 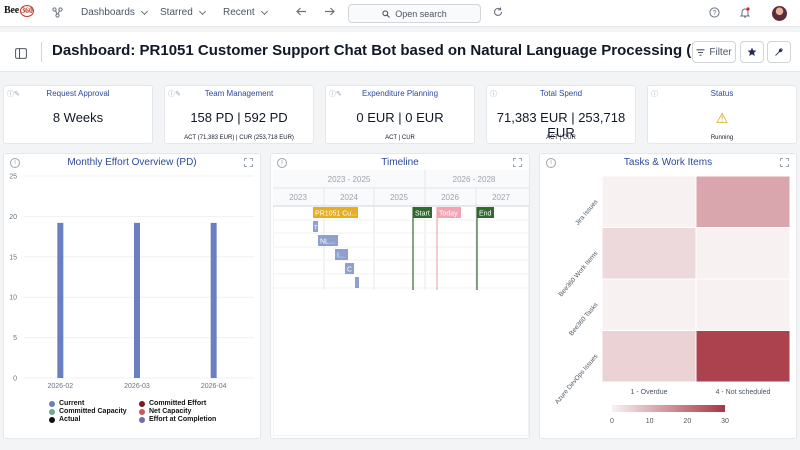 I want to click on gantt-year-label: 2024, so click(x=349, y=197).